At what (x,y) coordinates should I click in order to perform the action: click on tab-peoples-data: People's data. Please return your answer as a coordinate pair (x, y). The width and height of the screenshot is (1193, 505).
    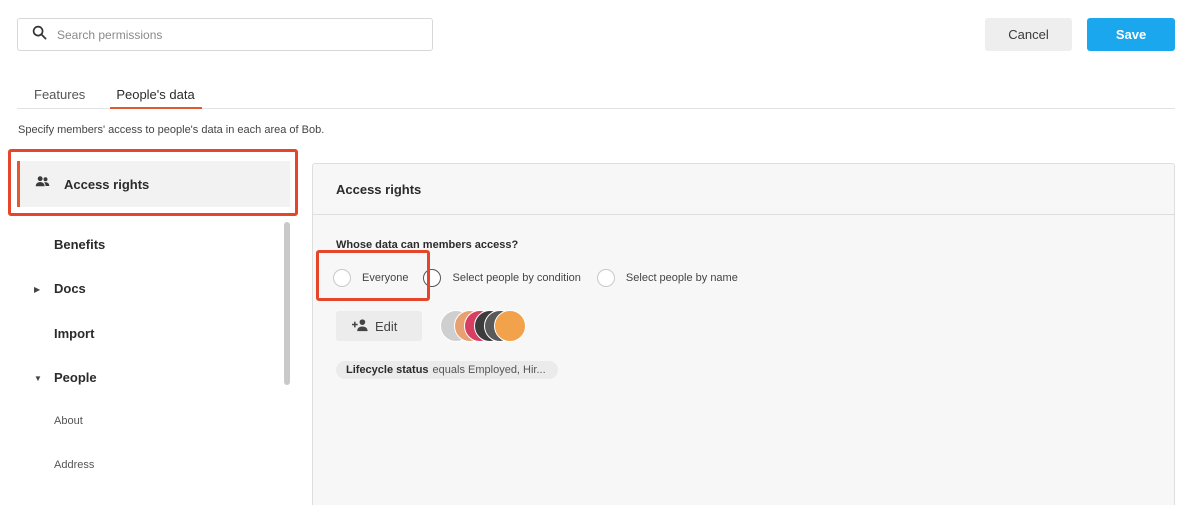
    Looking at the image, I should click on (156, 94).